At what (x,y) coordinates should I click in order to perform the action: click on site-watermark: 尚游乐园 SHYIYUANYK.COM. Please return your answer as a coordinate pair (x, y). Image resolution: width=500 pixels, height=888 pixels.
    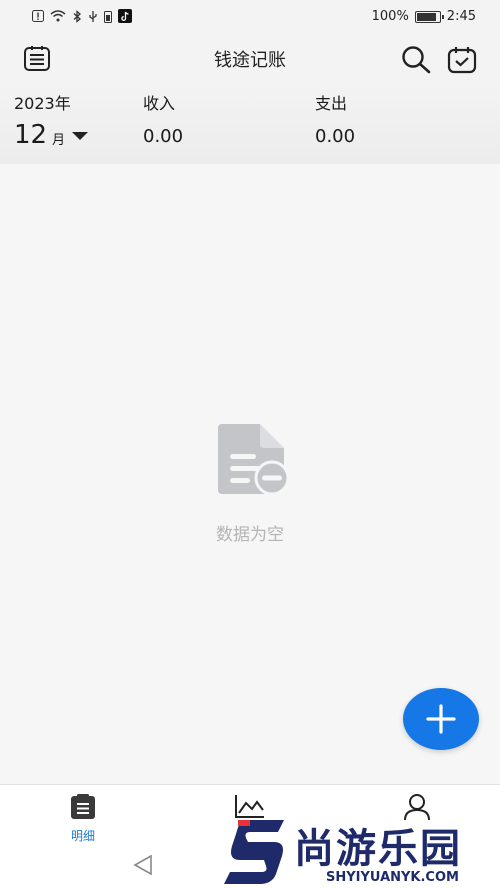
    Looking at the image, I should click on (361, 850).